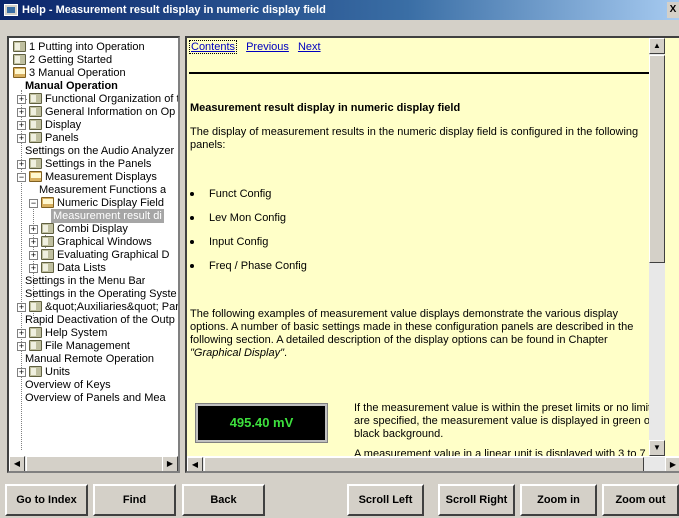  I want to click on content-vertical-scrollbar: ▲ ▼, so click(657, 247).